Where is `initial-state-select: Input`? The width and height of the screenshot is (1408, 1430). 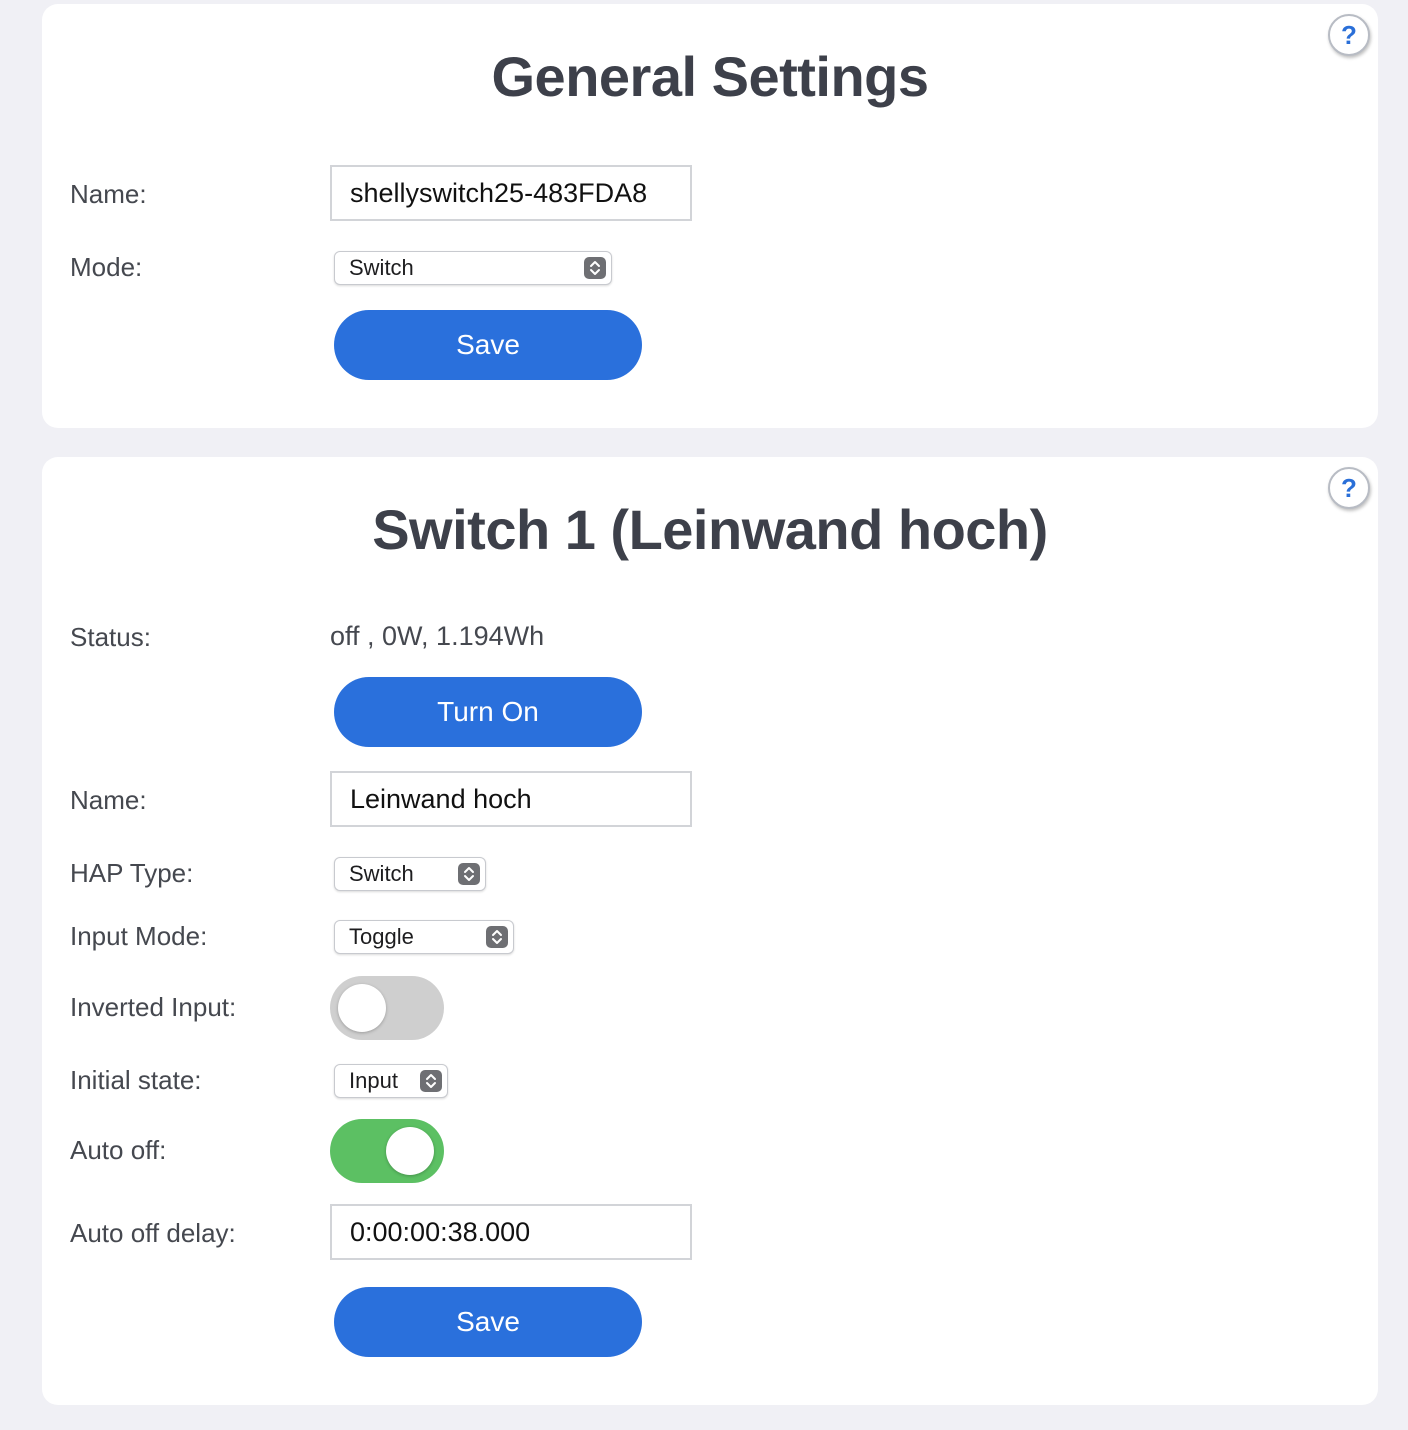
initial-state-select: Input is located at coordinates (391, 1081).